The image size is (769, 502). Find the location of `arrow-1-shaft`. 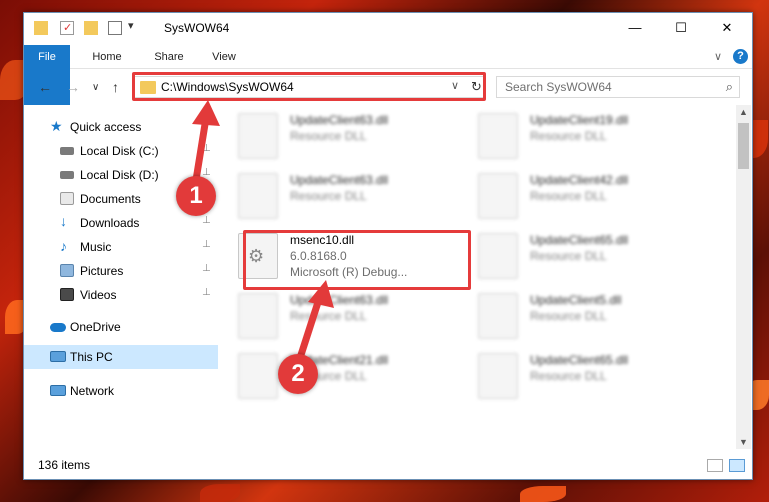

arrow-1-shaft is located at coordinates (201, 149).